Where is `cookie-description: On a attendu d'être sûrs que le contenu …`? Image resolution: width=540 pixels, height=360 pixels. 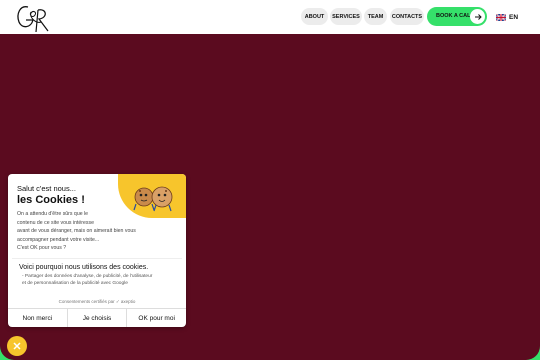 cookie-description: On a attendu d'être sûrs que le contenu … is located at coordinates (82, 231).